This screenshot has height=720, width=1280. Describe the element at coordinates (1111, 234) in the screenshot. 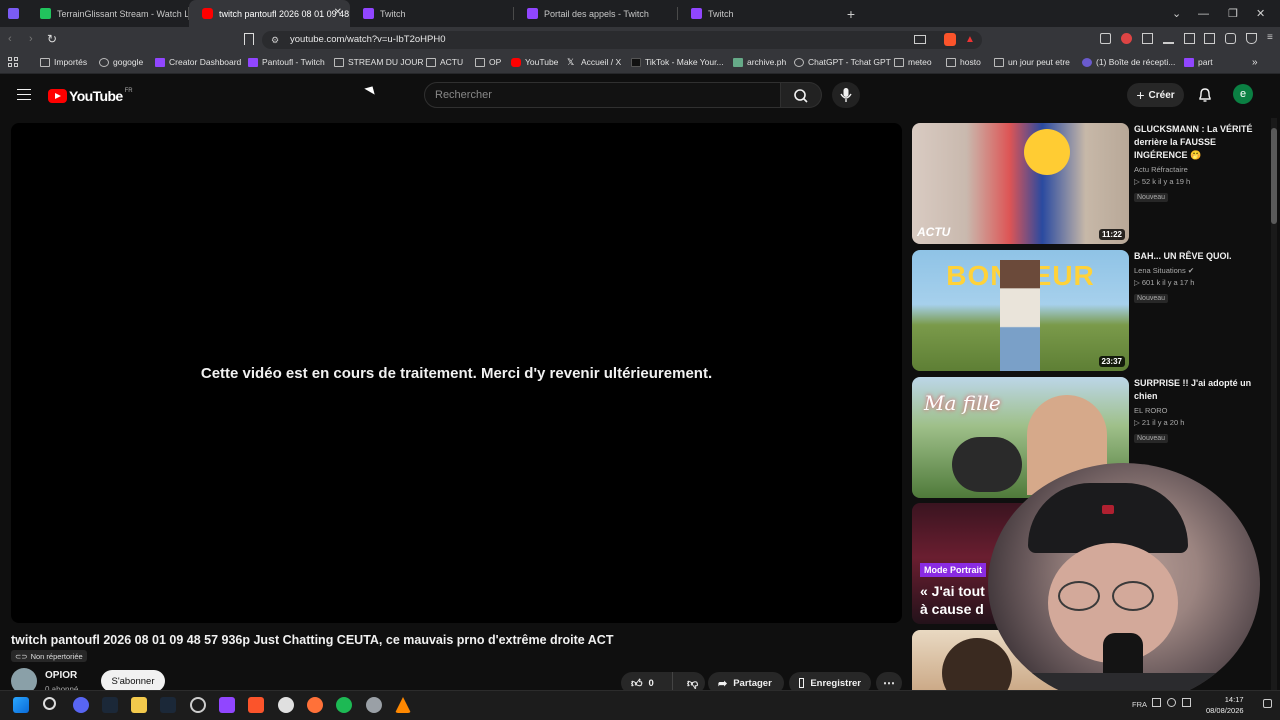

I see `duration-badge: 11:22` at that location.